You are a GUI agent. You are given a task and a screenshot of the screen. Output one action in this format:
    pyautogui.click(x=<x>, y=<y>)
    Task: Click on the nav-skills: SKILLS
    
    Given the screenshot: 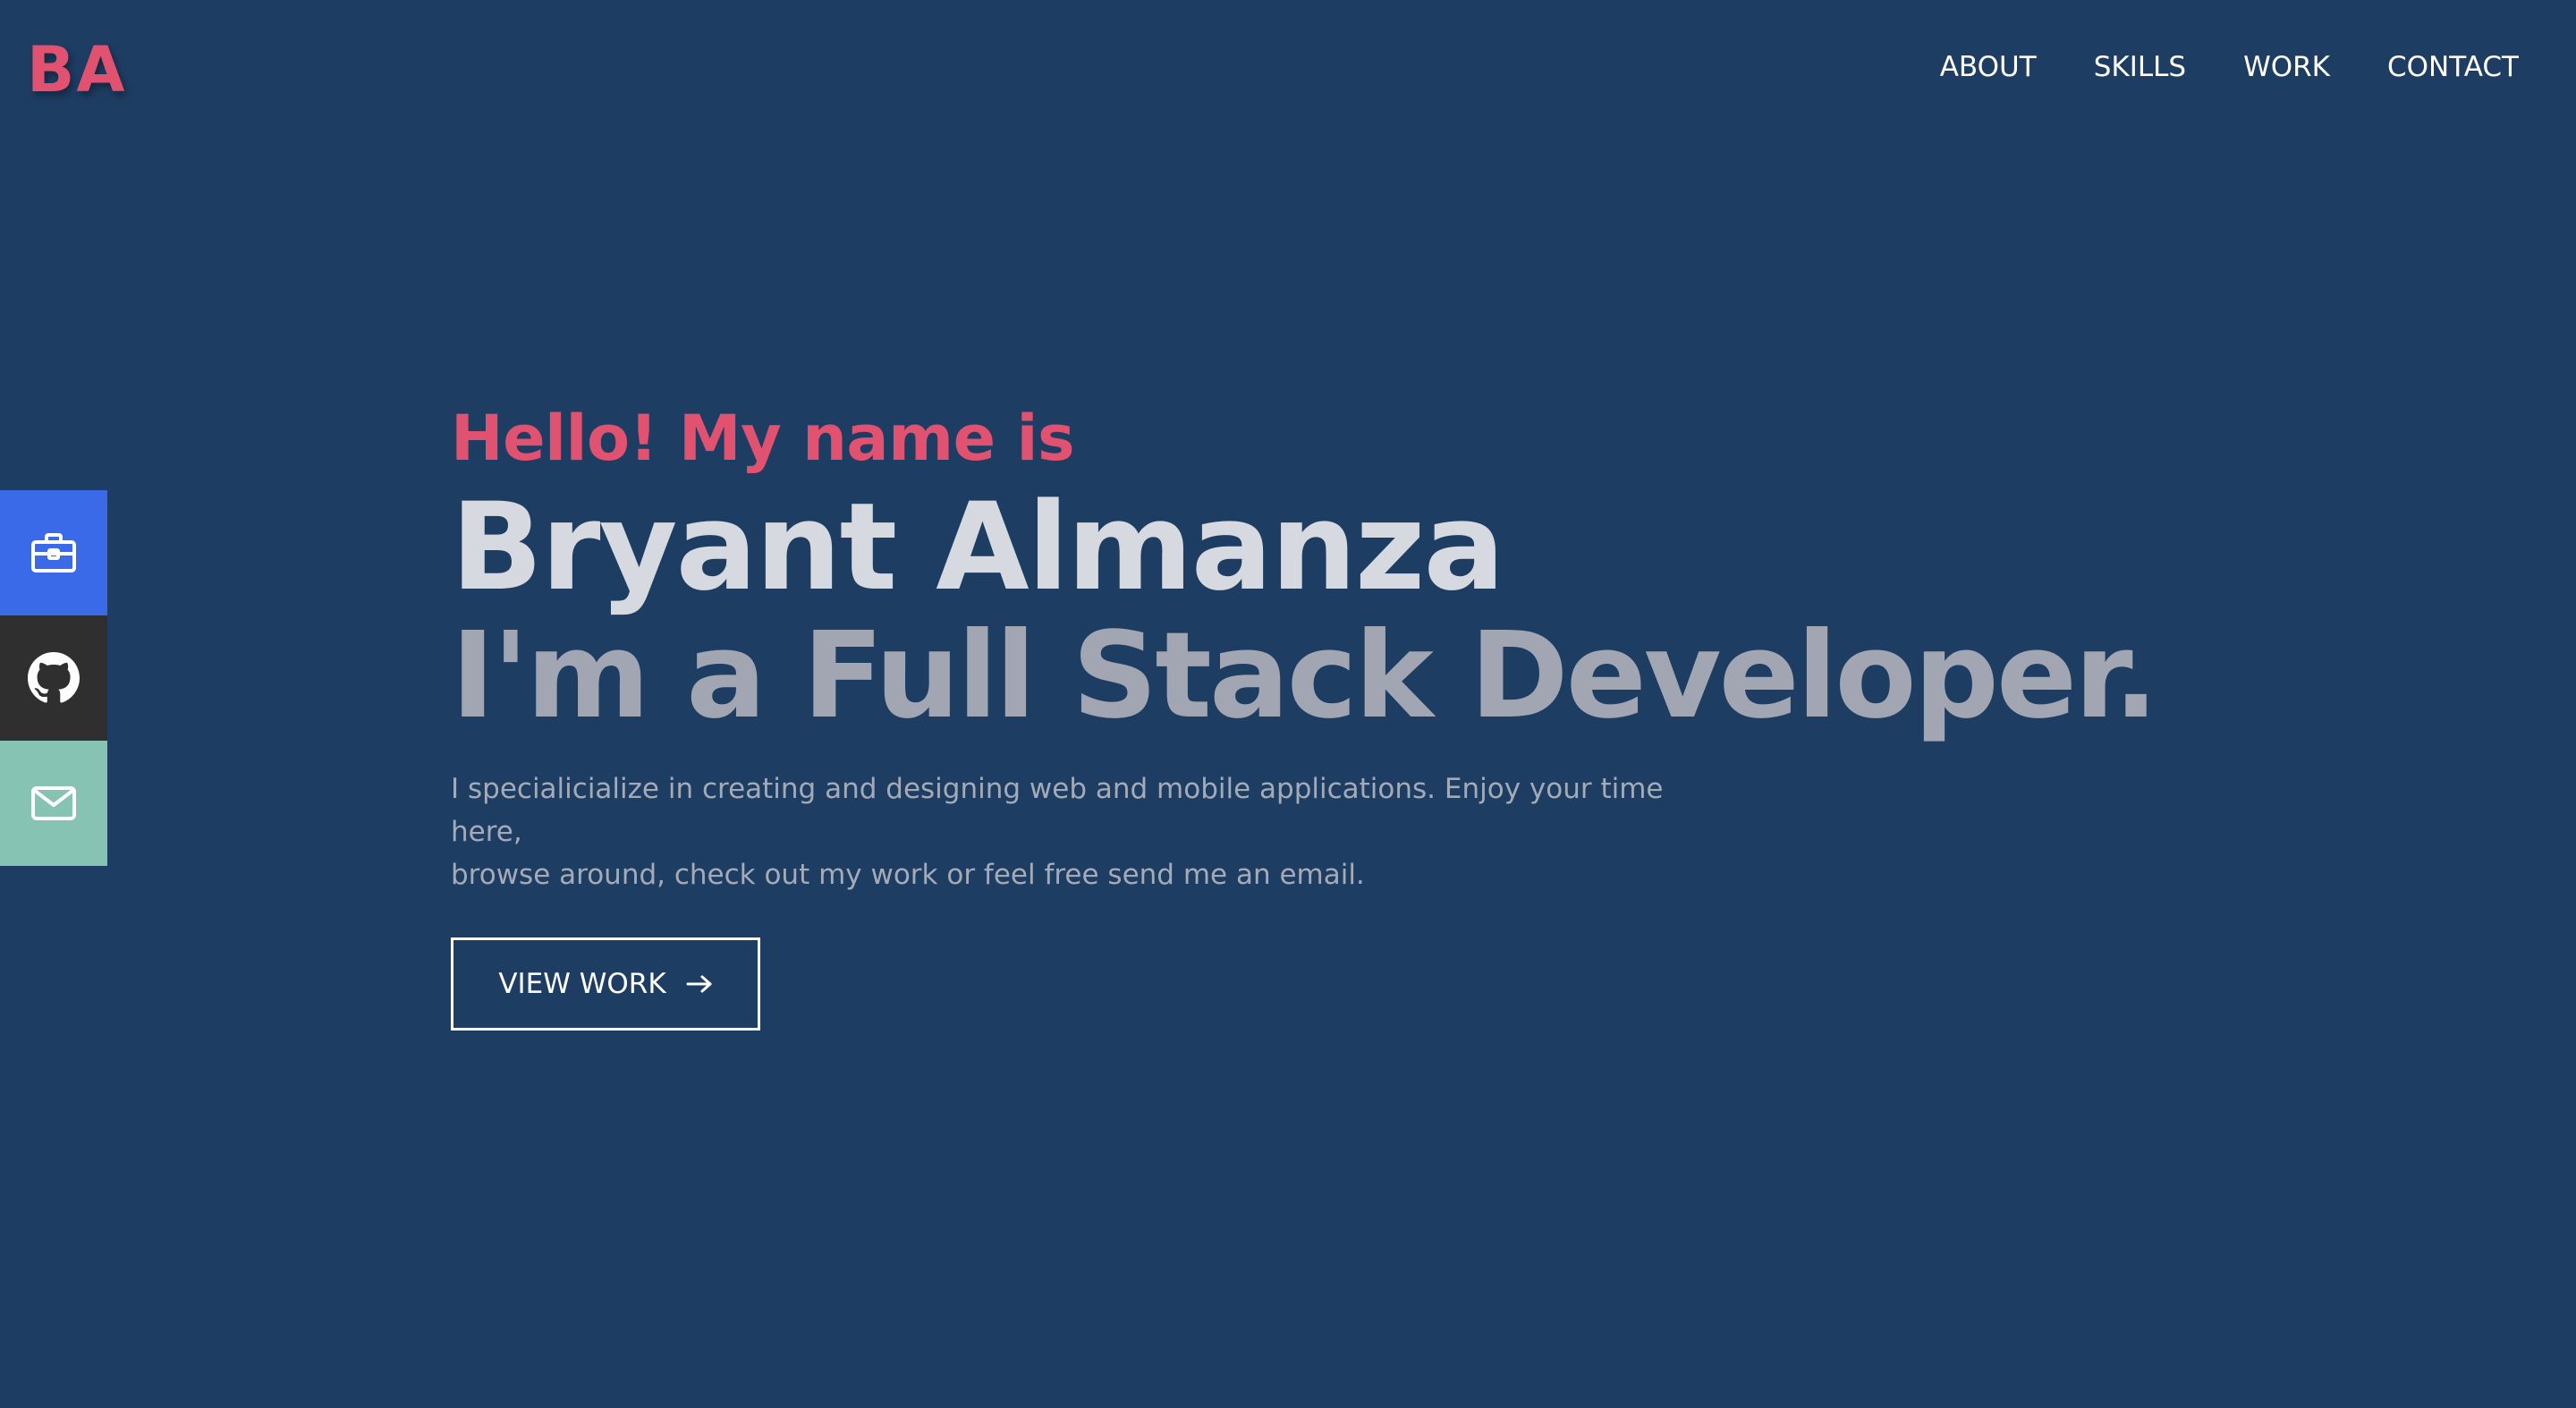 What is the action you would take?
    pyautogui.click(x=2140, y=67)
    